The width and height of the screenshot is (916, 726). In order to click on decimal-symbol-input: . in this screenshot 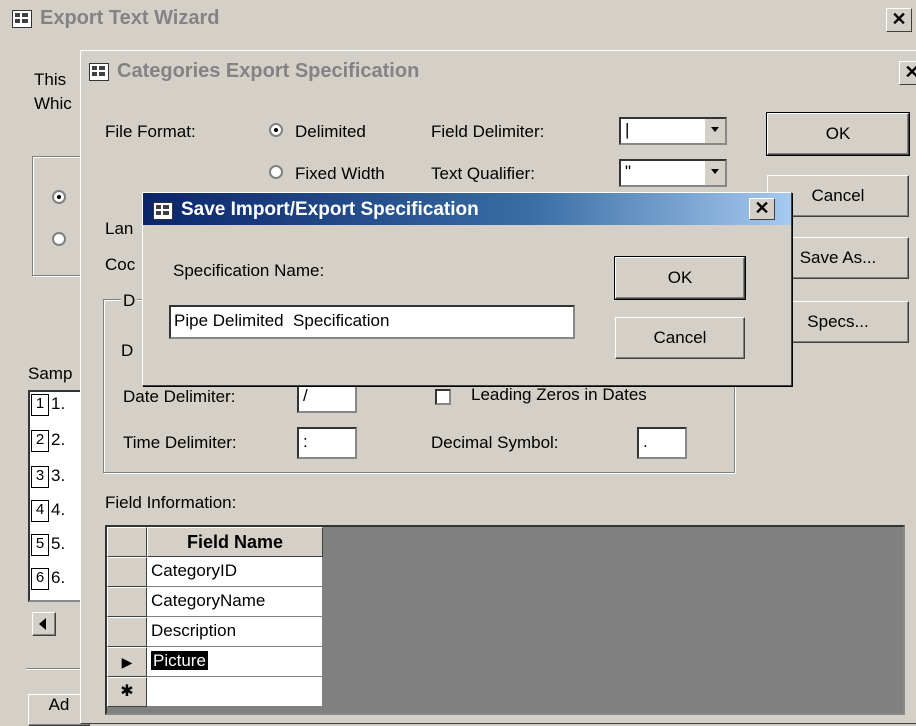, I will do `click(662, 443)`.